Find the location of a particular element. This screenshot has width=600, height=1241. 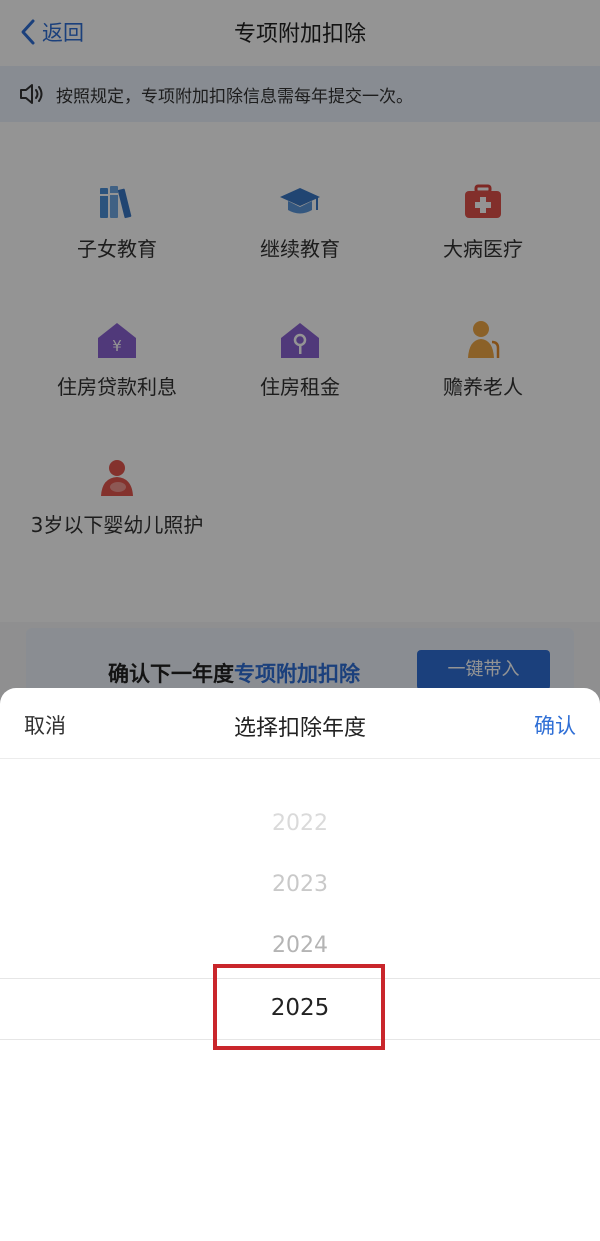

sheet-header: 取消 选择扣除年度 确认 is located at coordinates (300, 723).